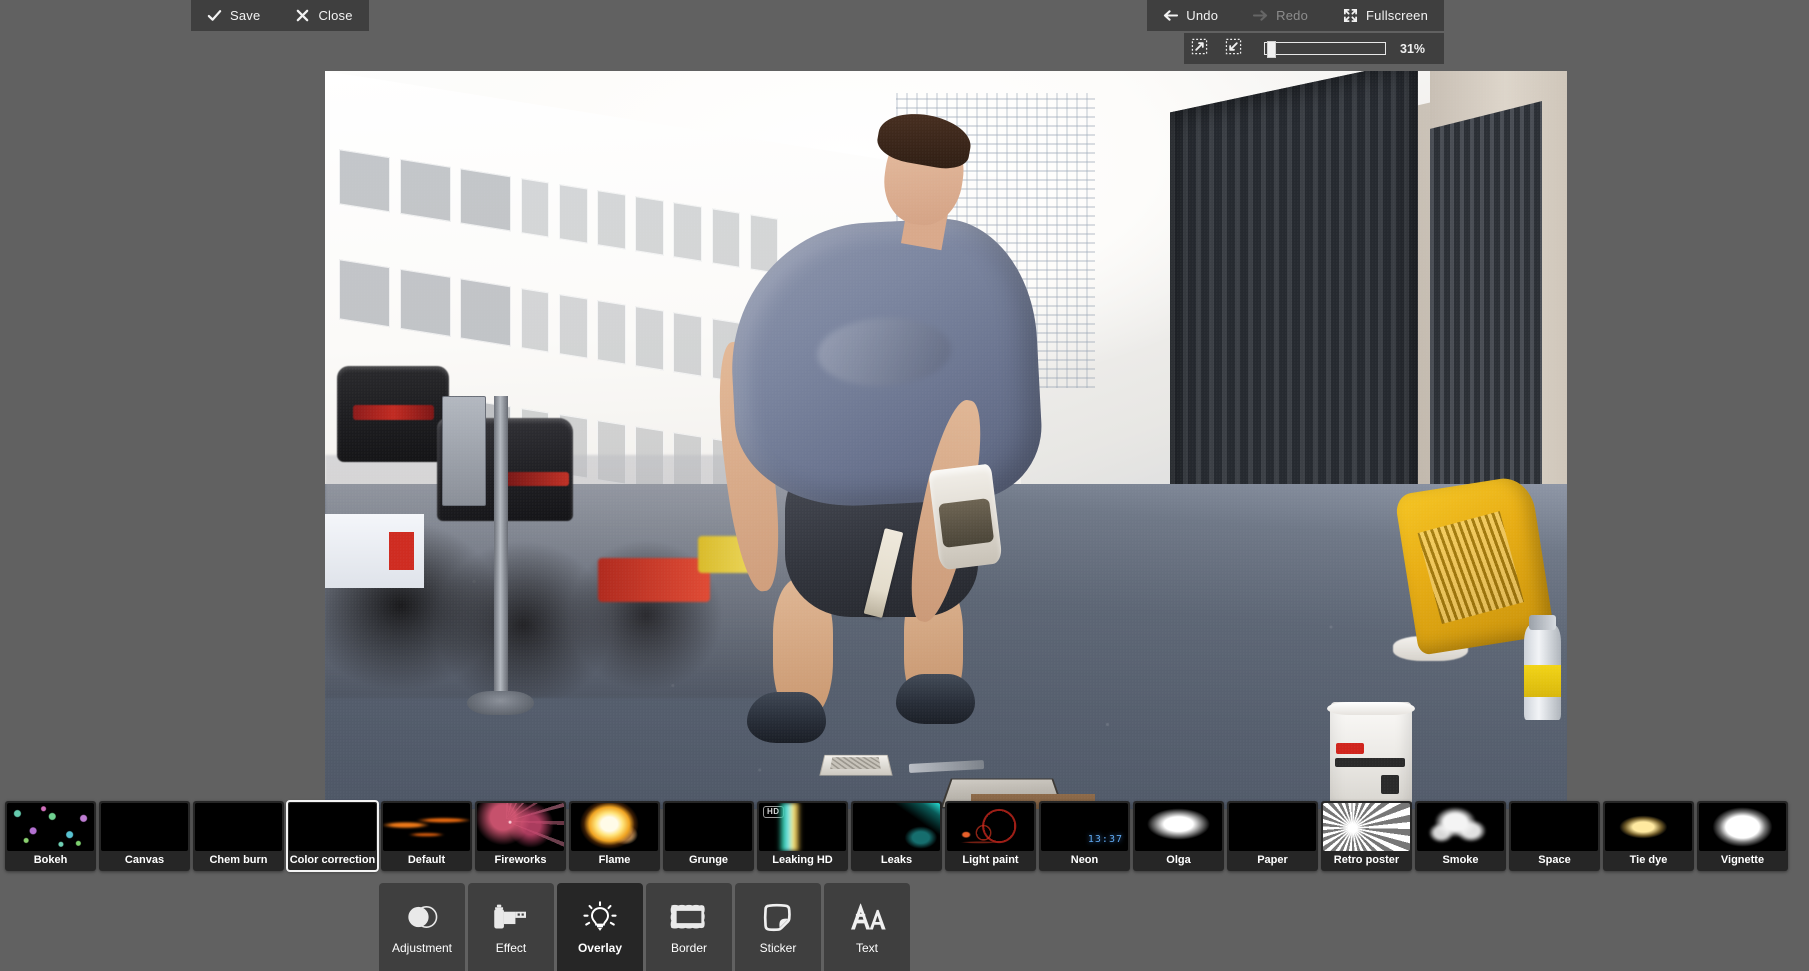 This screenshot has width=1809, height=971. I want to click on zoom-out-button, so click(1199, 48).